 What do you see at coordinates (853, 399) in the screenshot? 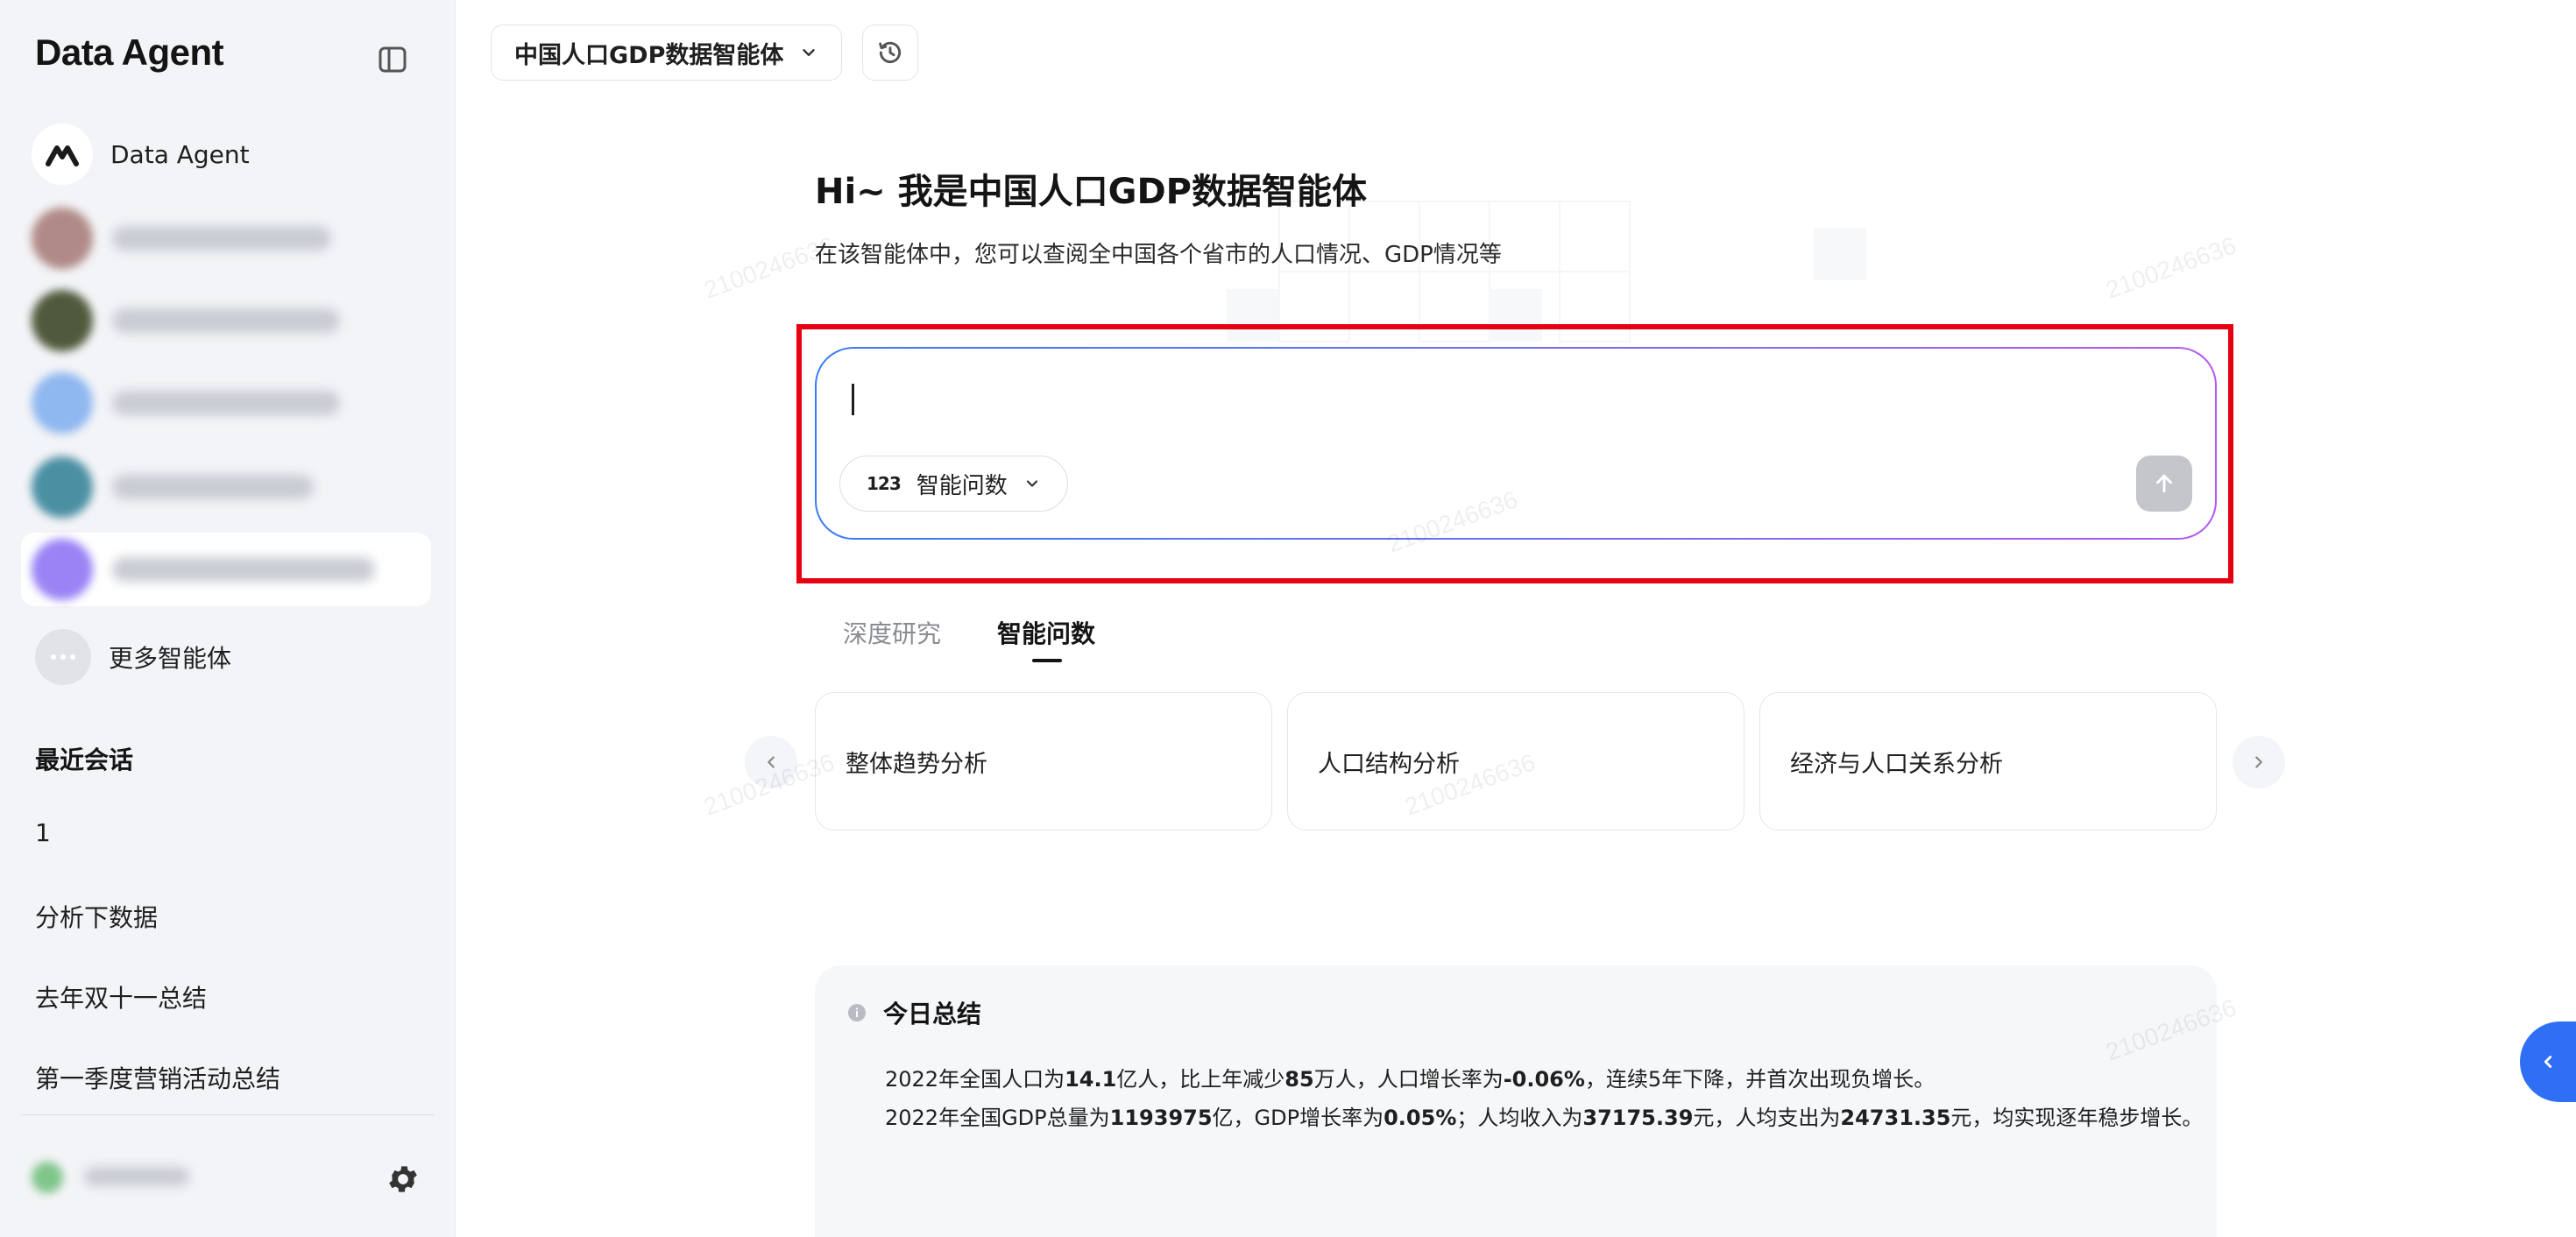
I see `text-caret` at bounding box center [853, 399].